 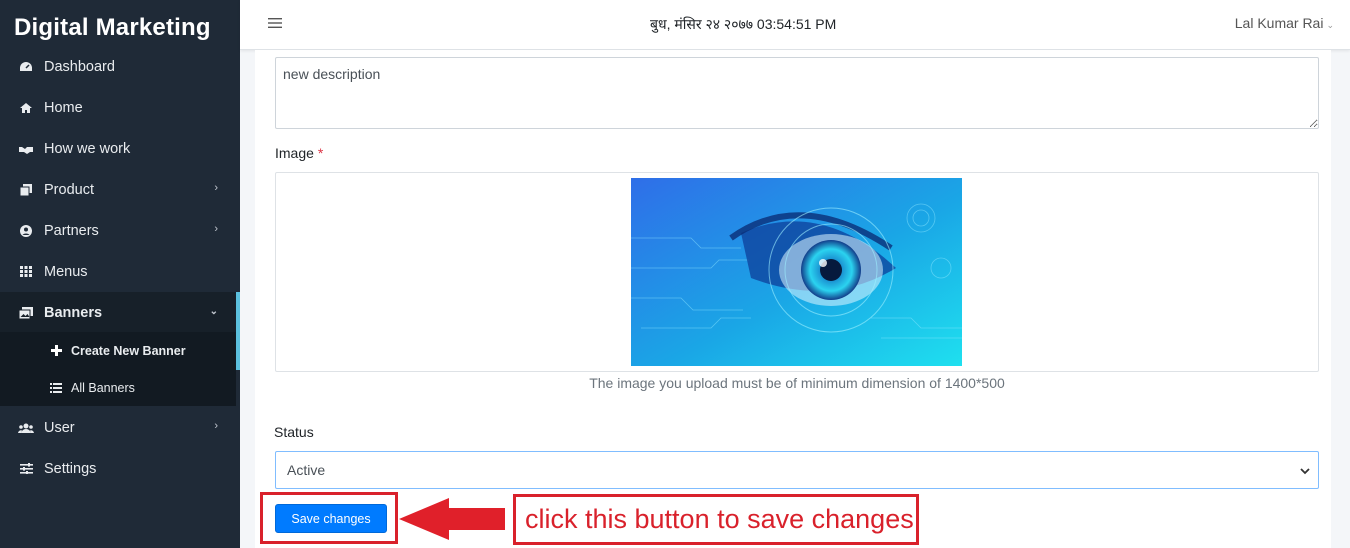 I want to click on banner-image-preview, so click(x=796, y=272).